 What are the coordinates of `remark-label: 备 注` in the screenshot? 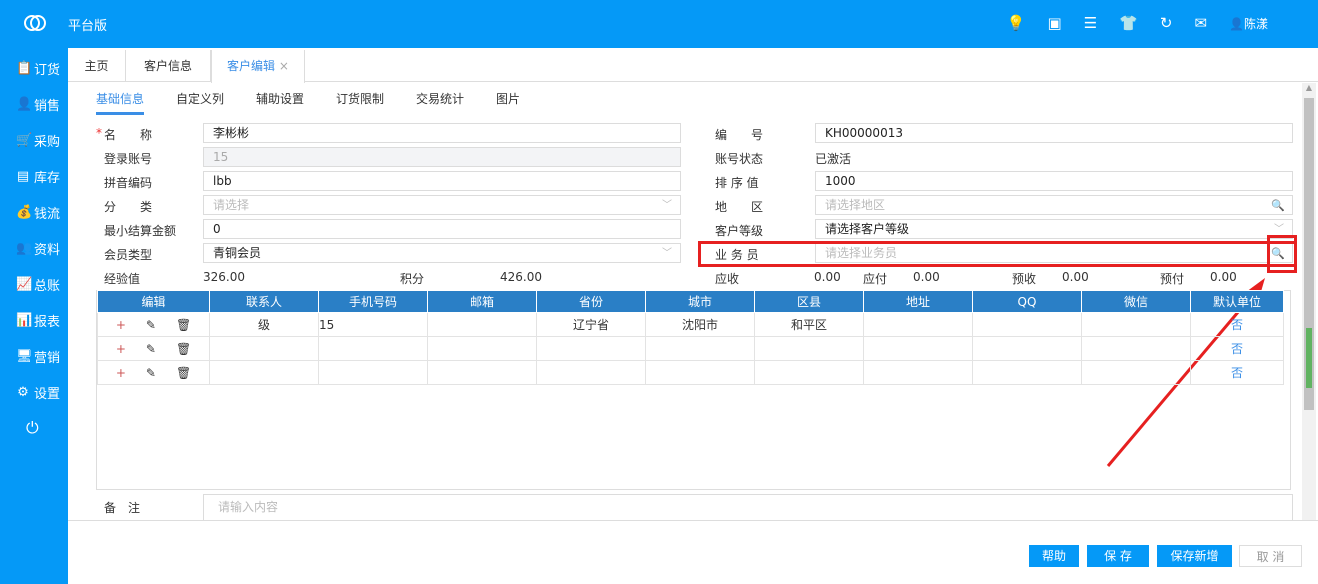 It's located at (122, 508).